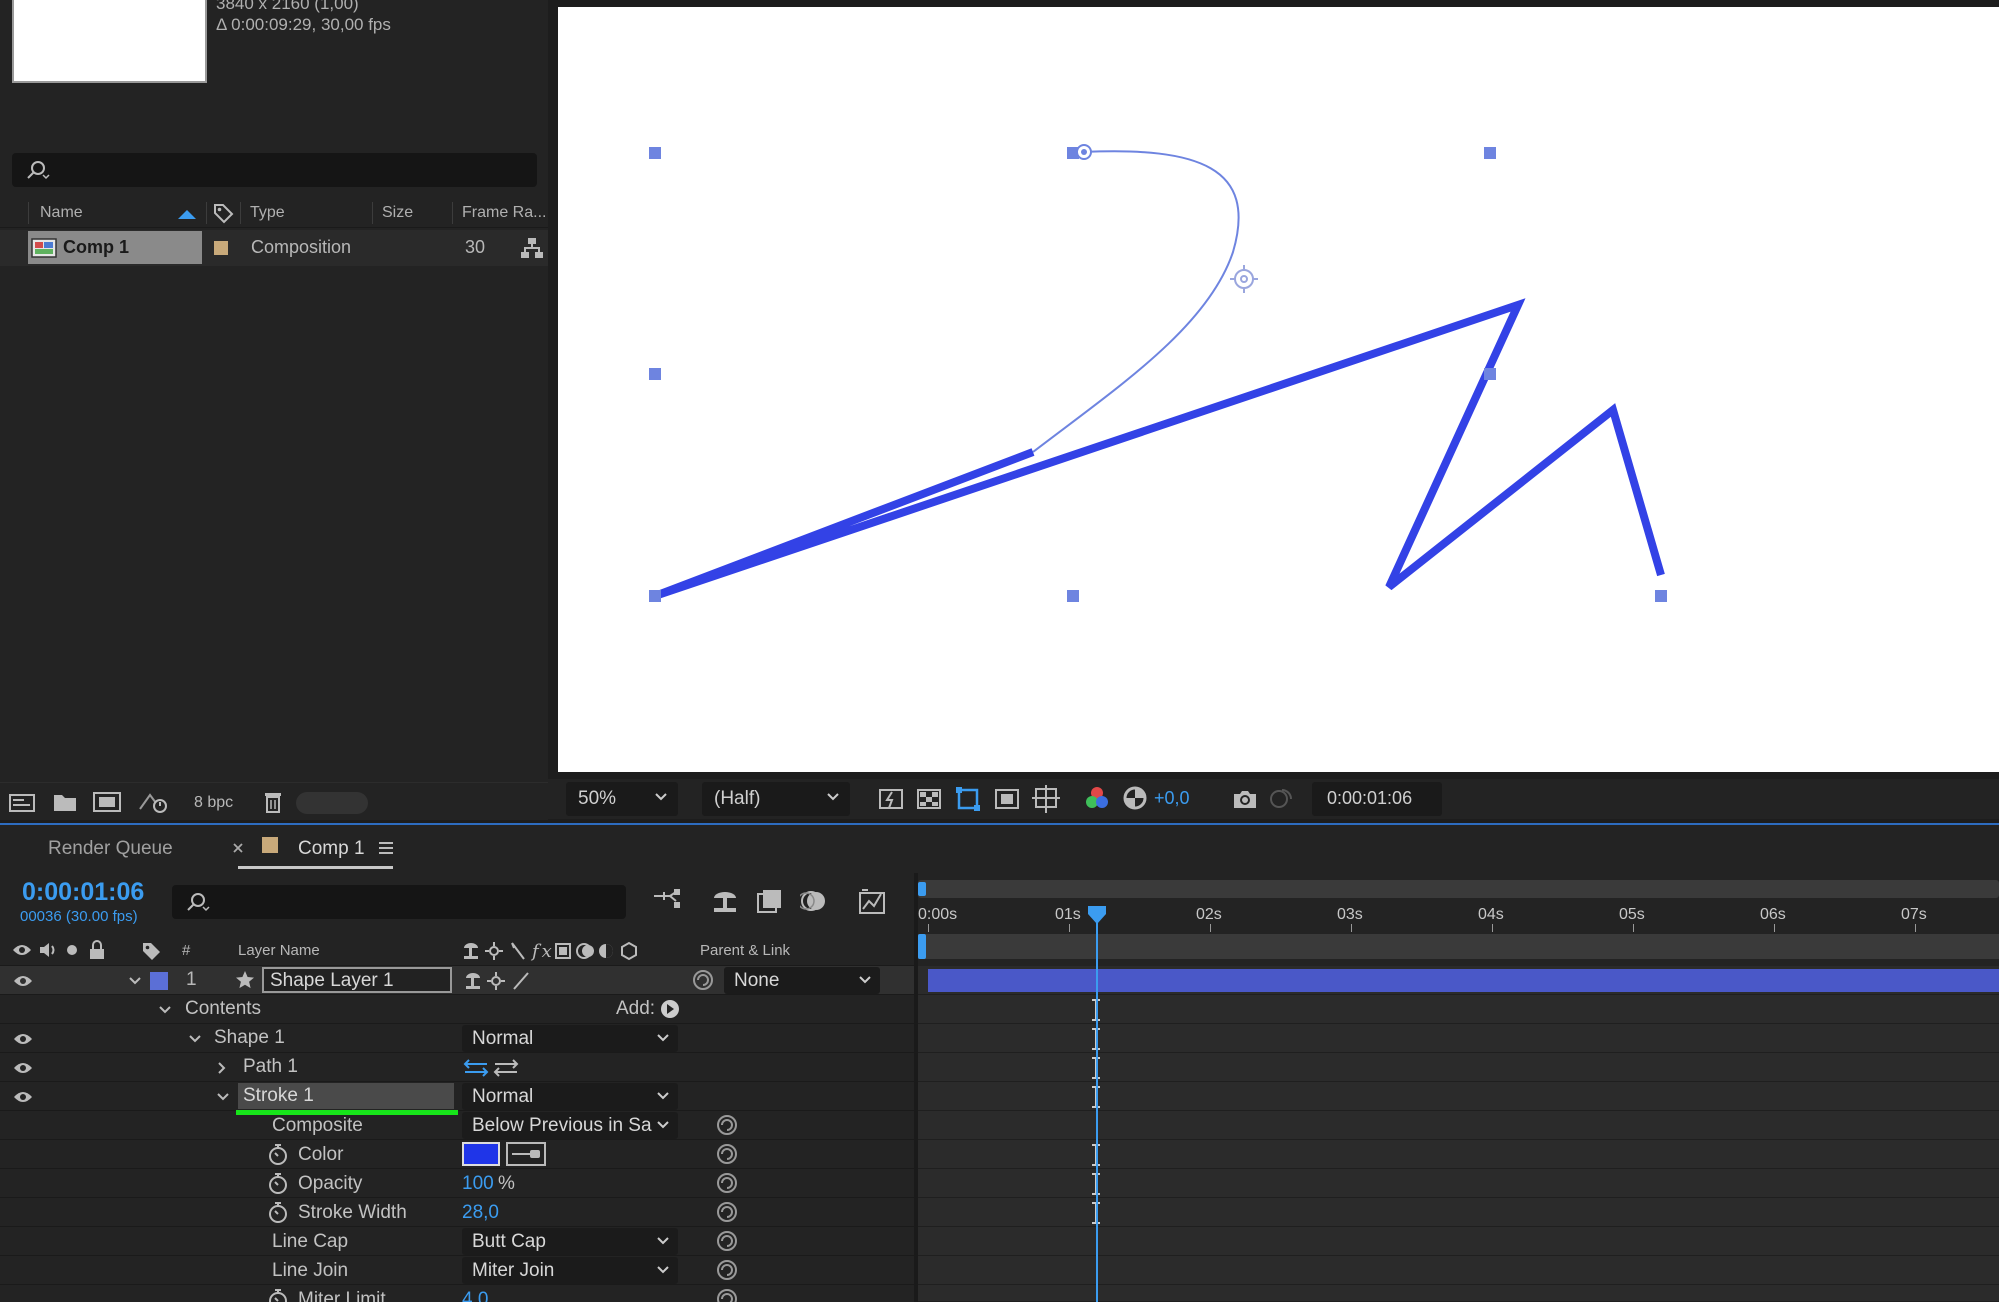 The width and height of the screenshot is (1999, 1302). What do you see at coordinates (478, 1184) in the screenshot?
I see `opacity-value: 100` at bounding box center [478, 1184].